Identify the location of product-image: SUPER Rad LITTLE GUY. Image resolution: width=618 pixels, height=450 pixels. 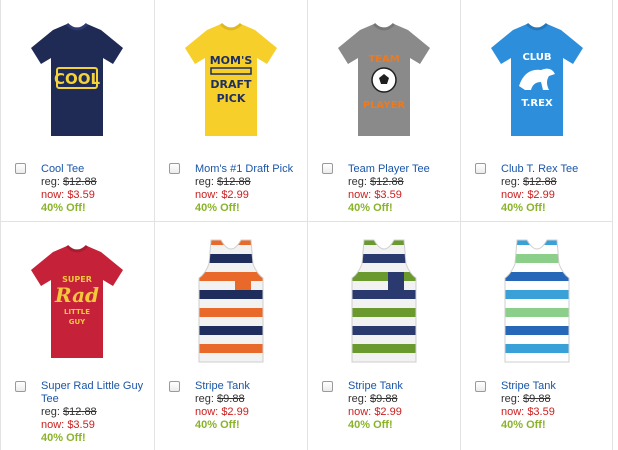
(77, 306).